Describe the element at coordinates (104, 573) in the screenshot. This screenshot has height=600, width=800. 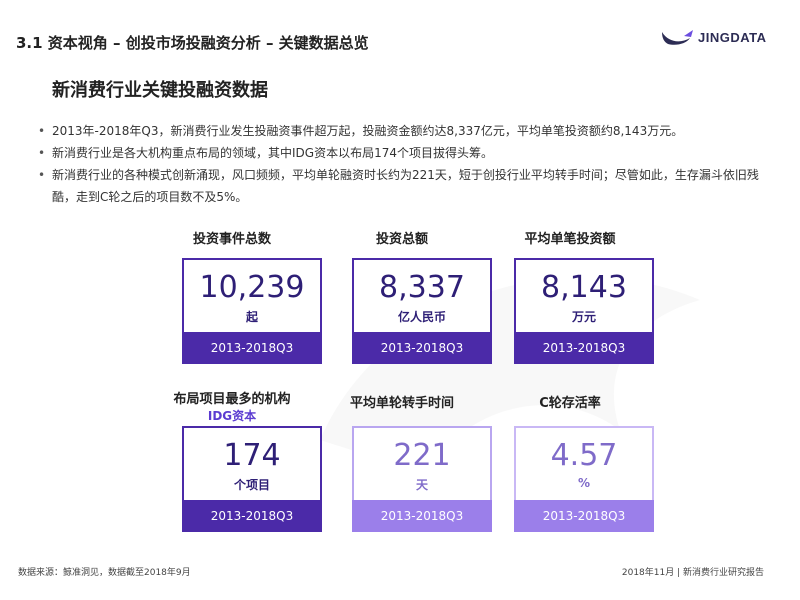
I see `data-source-note: 数据来源：鲸准洞见，数据截至2018年9月` at that location.